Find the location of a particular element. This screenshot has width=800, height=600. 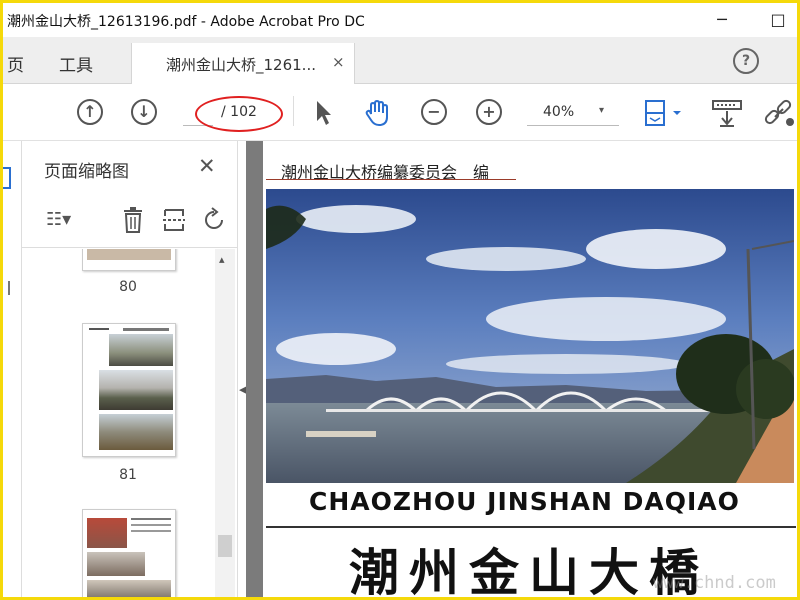

read-mode-icon is located at coordinates (727, 115).